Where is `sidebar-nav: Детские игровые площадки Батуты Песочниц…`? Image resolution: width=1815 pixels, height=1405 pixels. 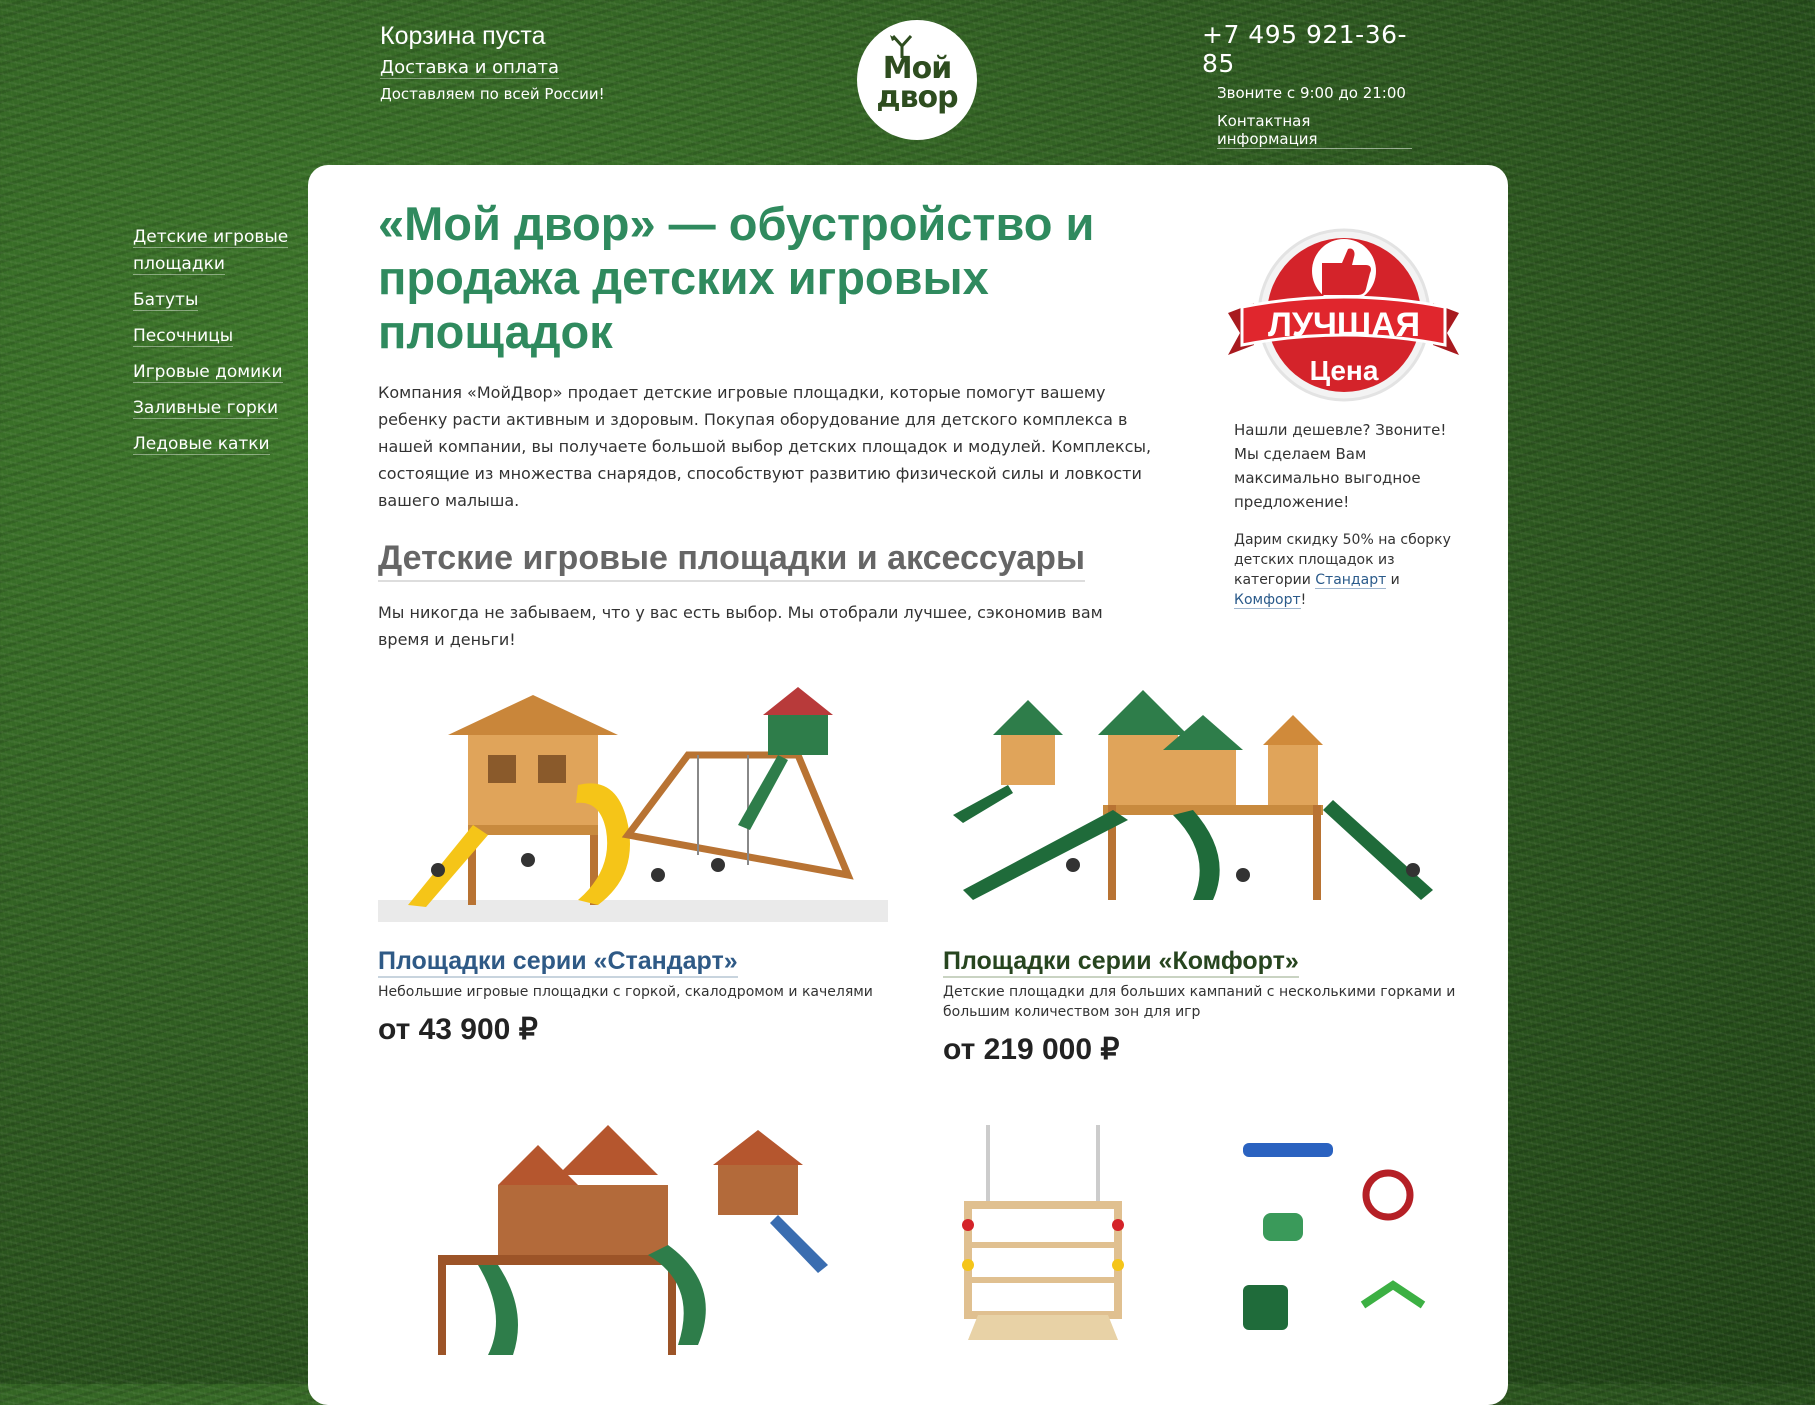 sidebar-nav: Детские игровые площадки Батуты Песочниц… is located at coordinates (213, 345).